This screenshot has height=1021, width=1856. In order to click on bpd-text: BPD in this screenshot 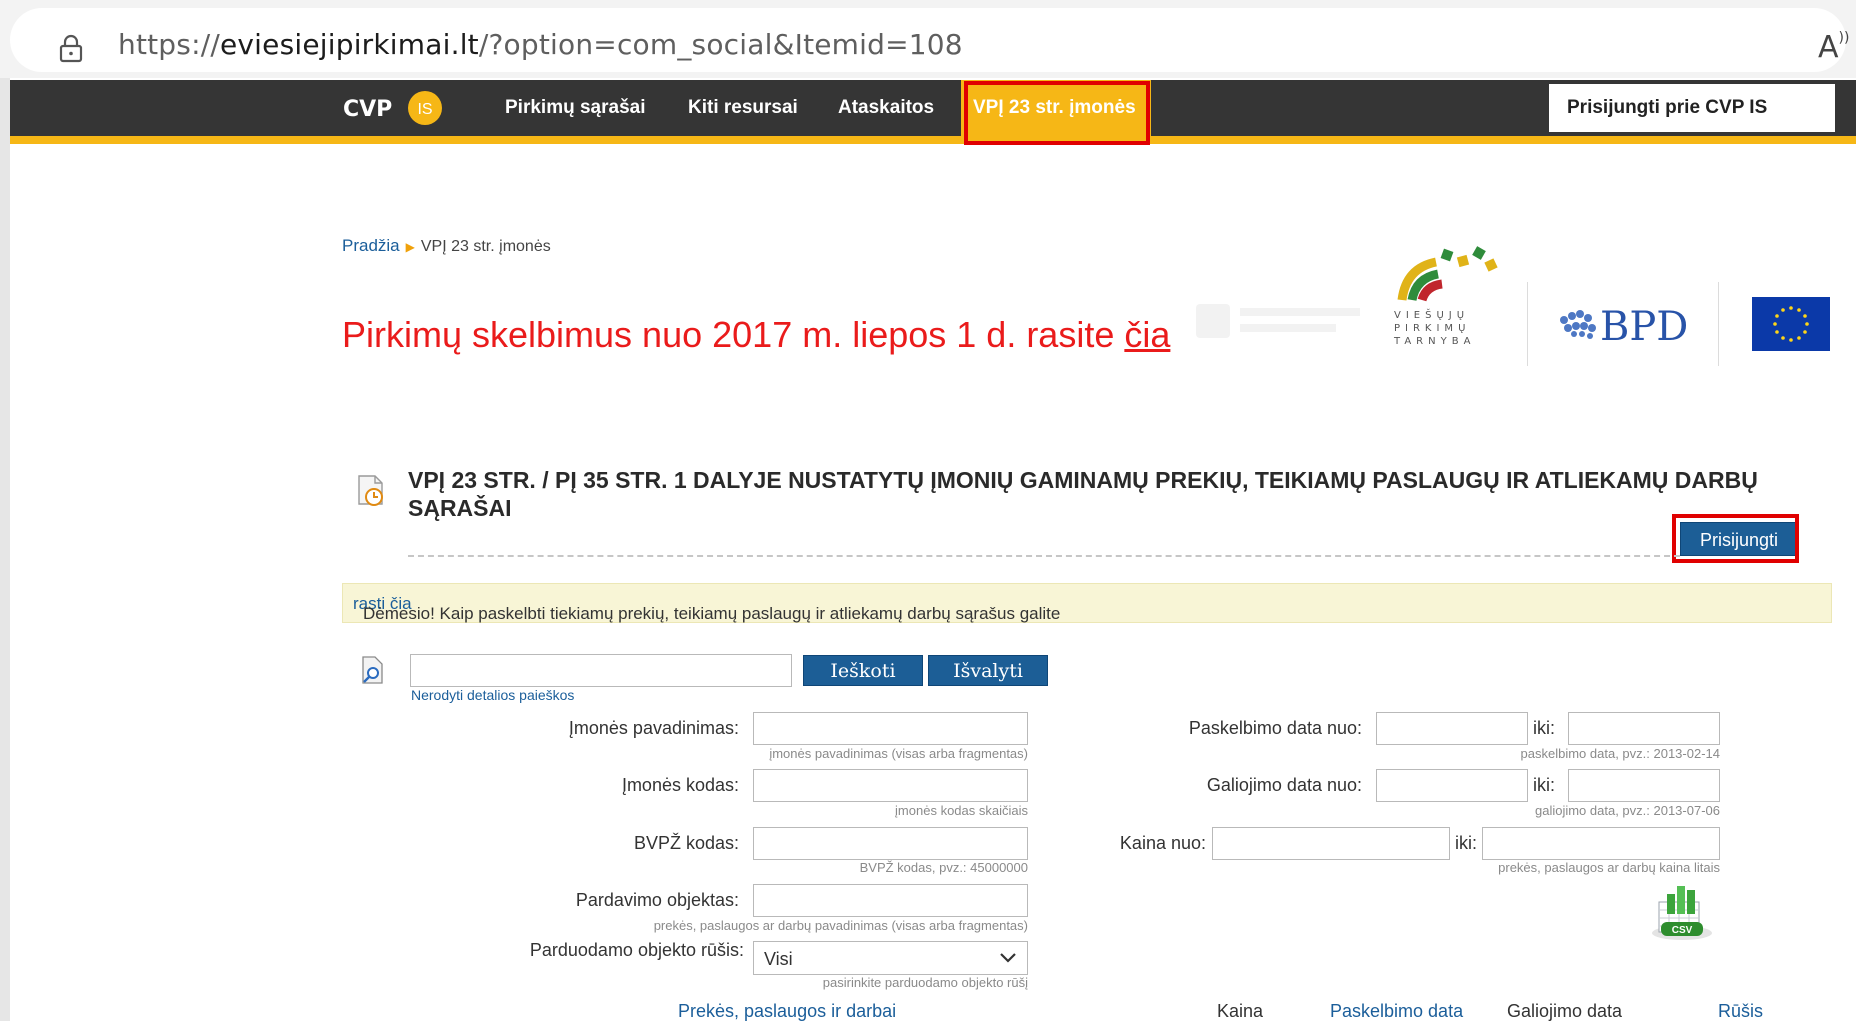, I will do `click(1644, 326)`.